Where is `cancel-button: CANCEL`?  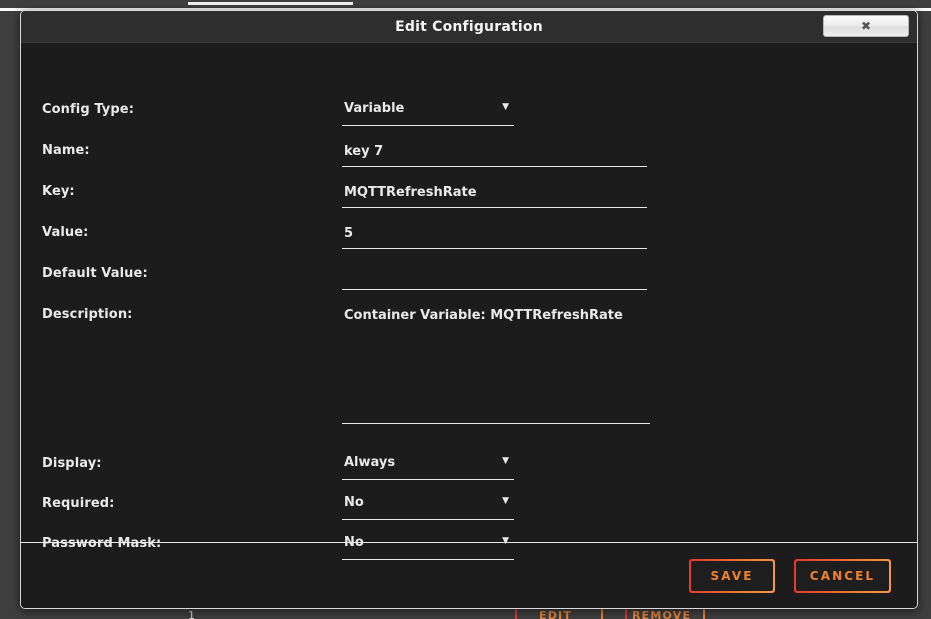 cancel-button: CANCEL is located at coordinates (842, 575).